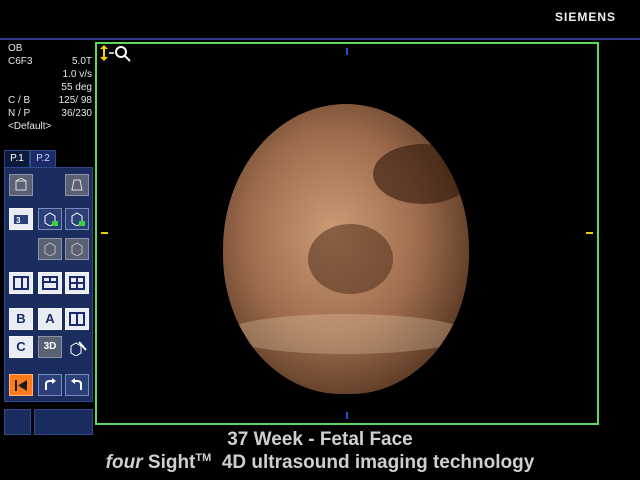 This screenshot has width=640, height=480. What do you see at coordinates (43, 158) in the screenshot?
I see `tab-p2: P.2` at bounding box center [43, 158].